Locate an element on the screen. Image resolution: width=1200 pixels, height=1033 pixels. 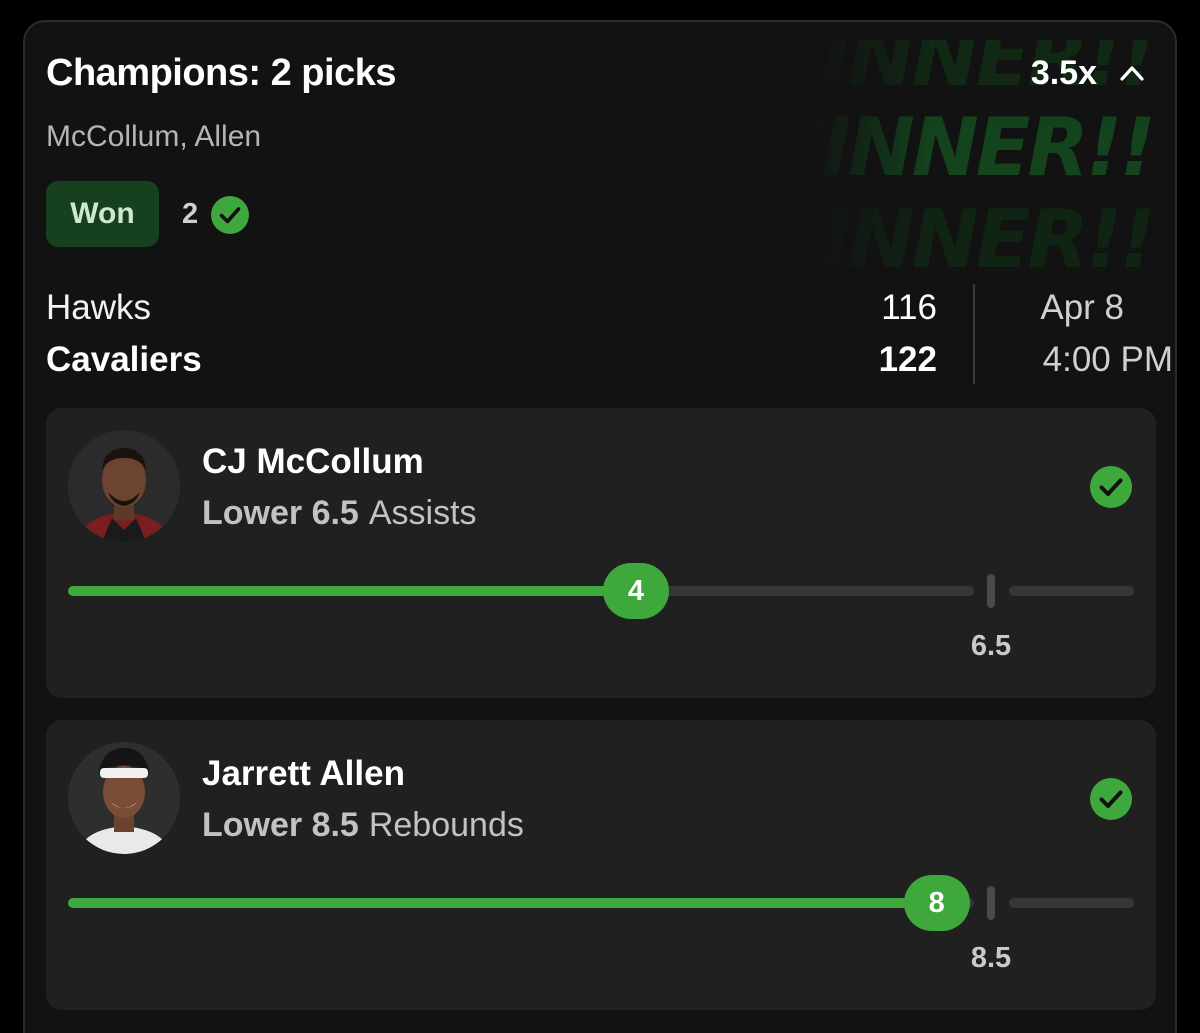
pick-stat: Assists is located at coordinates (422, 513).